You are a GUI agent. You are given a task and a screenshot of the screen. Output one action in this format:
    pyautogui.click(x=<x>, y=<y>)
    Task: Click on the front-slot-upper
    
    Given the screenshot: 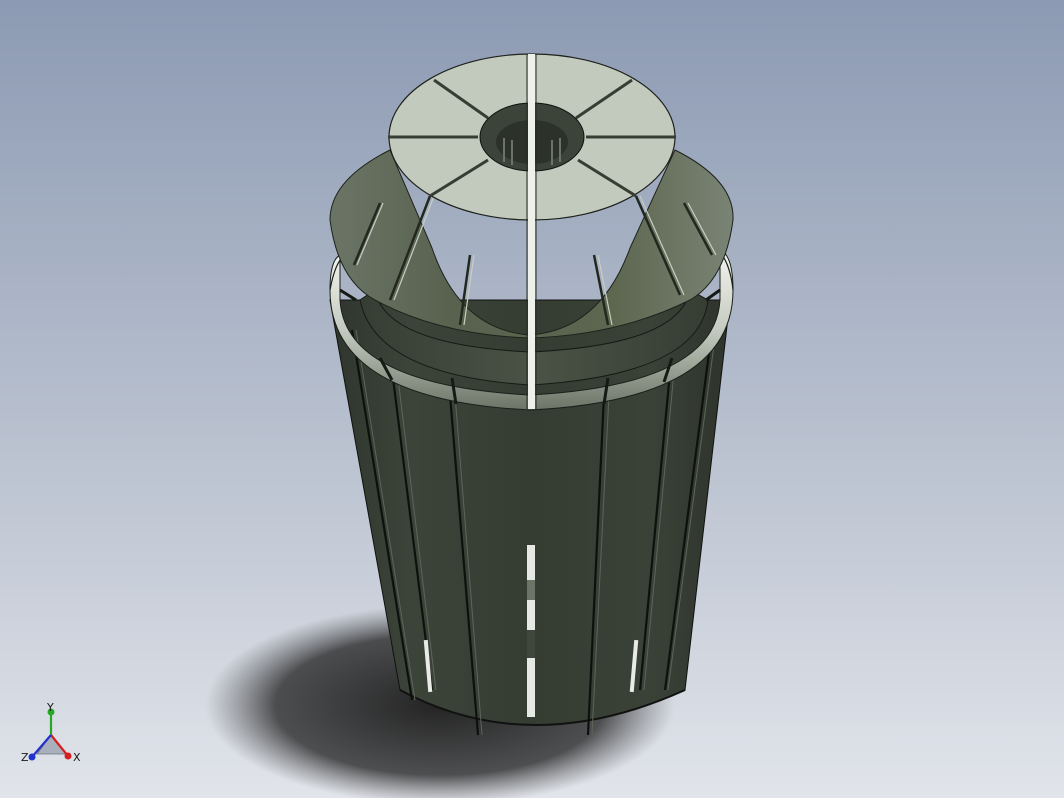 What is the action you would take?
    pyautogui.click(x=531, y=231)
    